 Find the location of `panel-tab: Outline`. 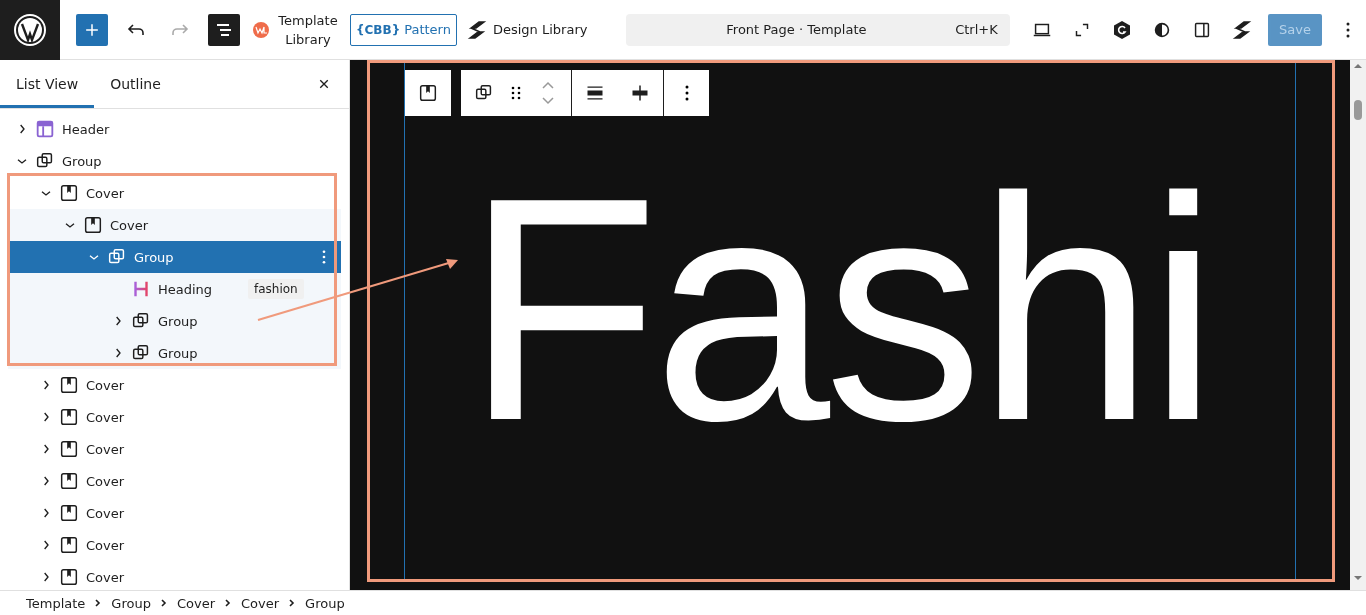

panel-tab: Outline is located at coordinates (135, 84).